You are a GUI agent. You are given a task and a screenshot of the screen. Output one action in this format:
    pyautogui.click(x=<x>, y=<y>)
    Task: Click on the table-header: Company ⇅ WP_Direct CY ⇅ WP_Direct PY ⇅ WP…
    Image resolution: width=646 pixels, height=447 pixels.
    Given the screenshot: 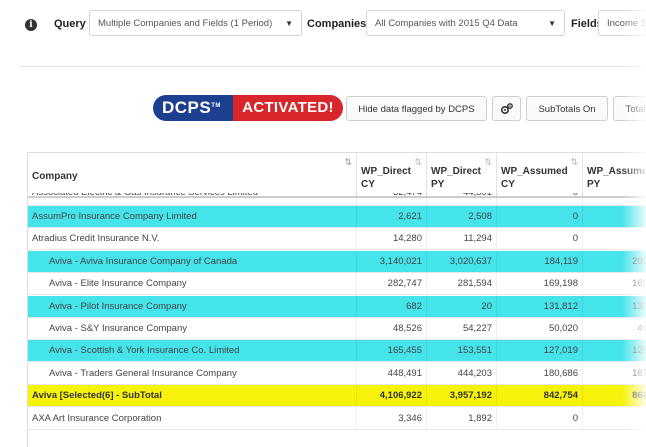 What is the action you would take?
    pyautogui.click(x=337, y=175)
    